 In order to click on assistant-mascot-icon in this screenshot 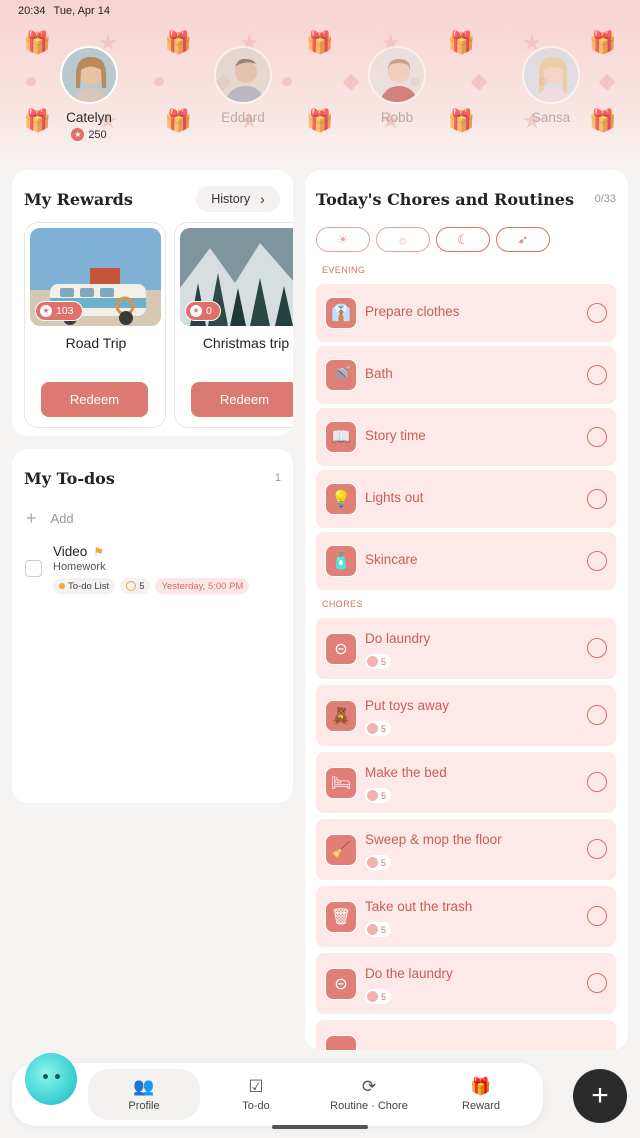, I will do `click(51, 1079)`.